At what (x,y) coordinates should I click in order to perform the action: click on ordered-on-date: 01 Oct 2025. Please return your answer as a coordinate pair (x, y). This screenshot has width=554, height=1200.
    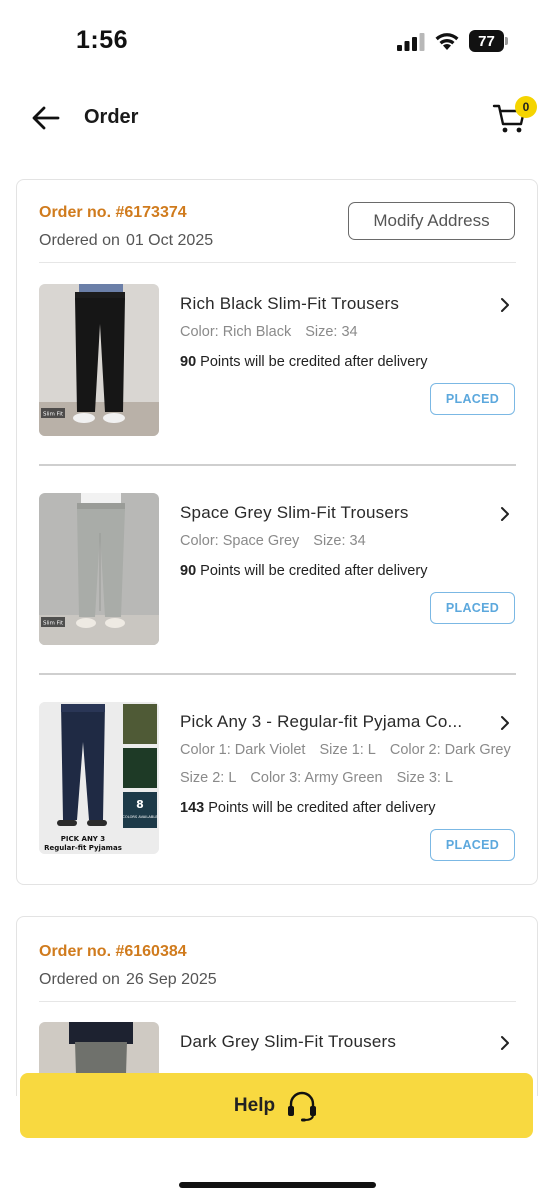
    Looking at the image, I should click on (169, 240).